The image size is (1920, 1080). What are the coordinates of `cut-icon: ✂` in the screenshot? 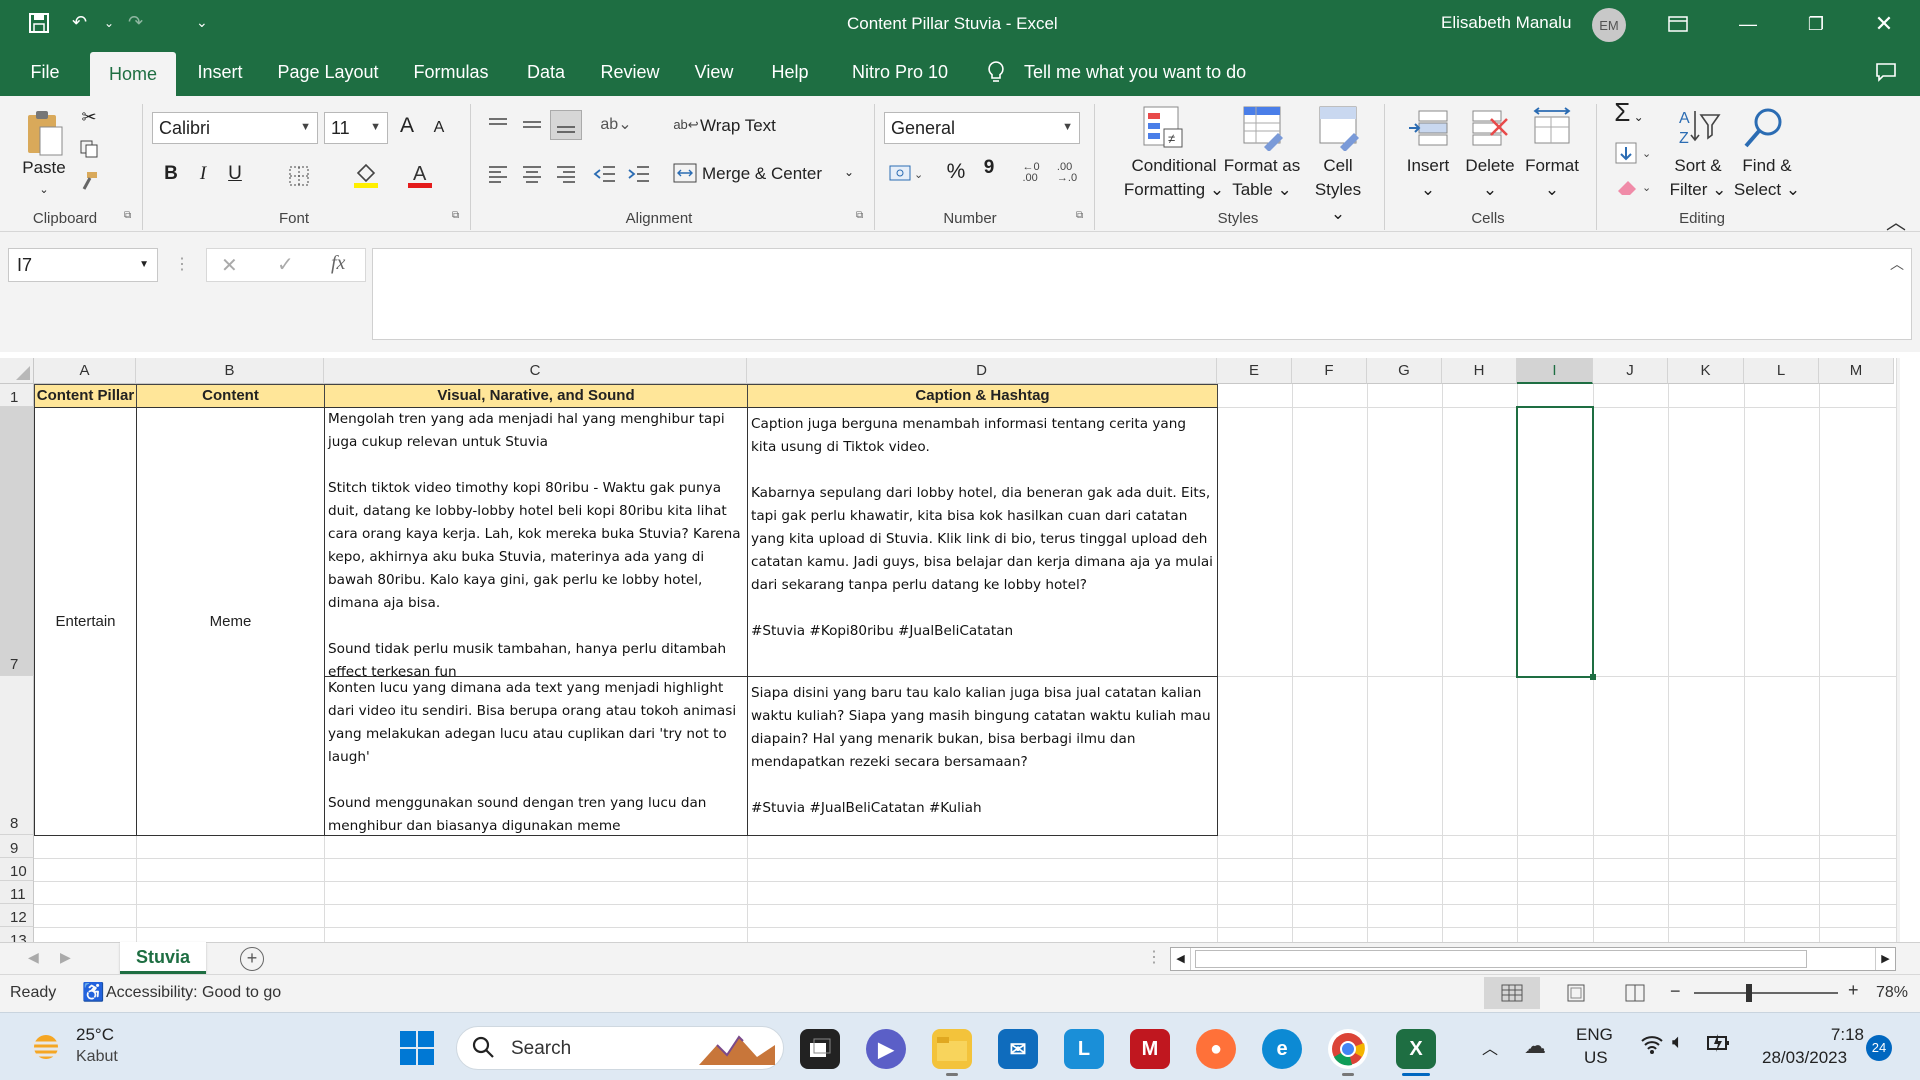 It's located at (89, 117).